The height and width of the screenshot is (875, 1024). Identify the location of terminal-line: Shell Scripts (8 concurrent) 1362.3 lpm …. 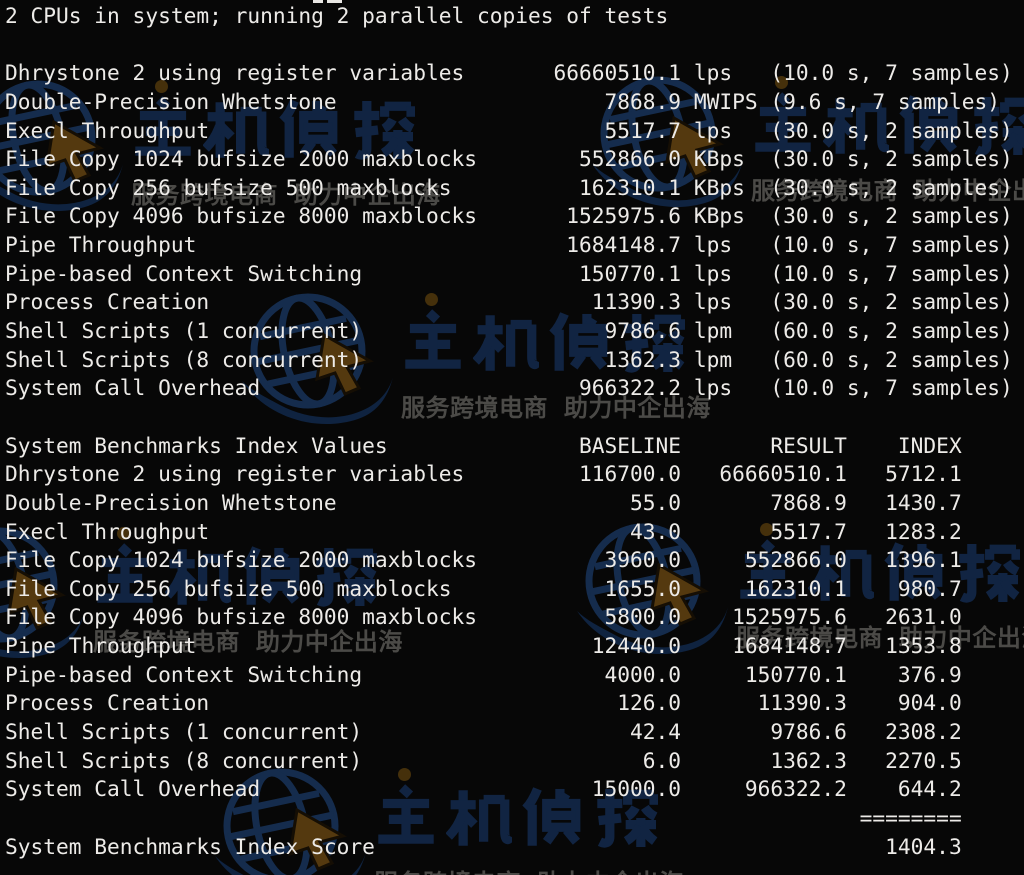
(509, 359).